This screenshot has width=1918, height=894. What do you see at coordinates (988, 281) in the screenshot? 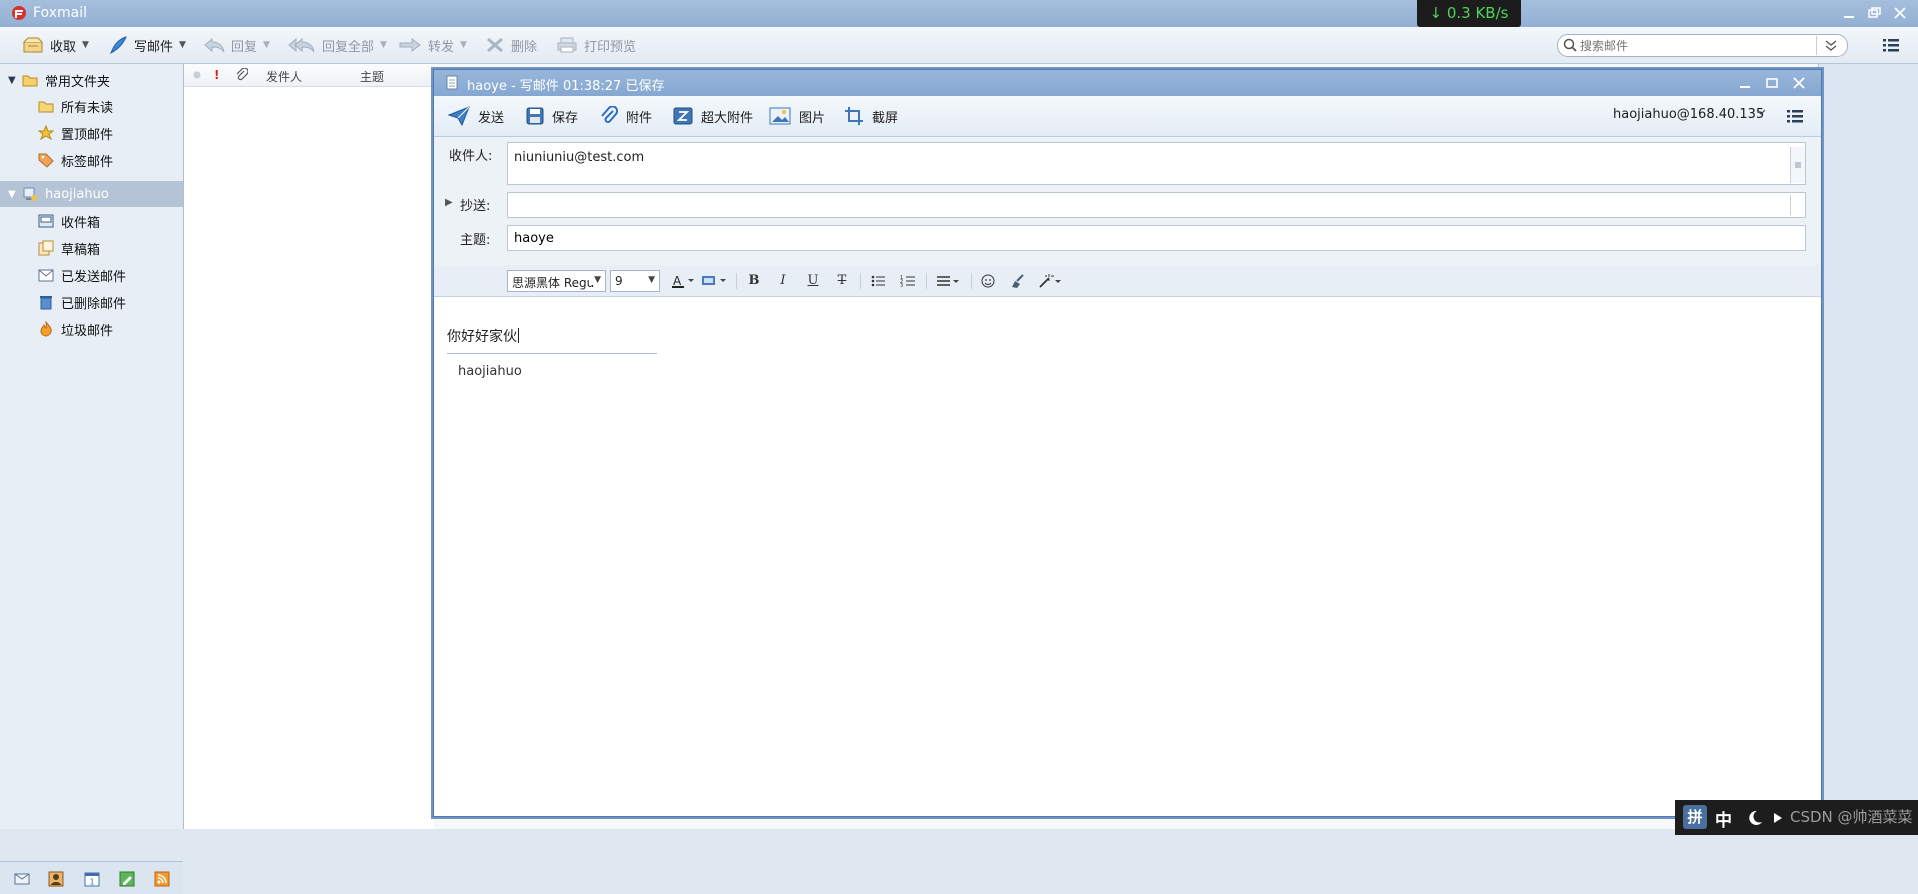
I see `emoji-icon` at bounding box center [988, 281].